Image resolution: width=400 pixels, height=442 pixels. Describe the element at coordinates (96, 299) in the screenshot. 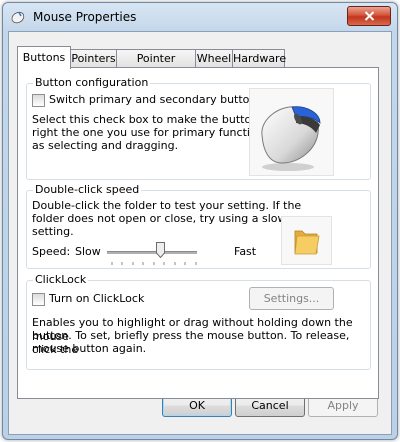

I see `clicklock-label: Turn on ClickLock` at that location.